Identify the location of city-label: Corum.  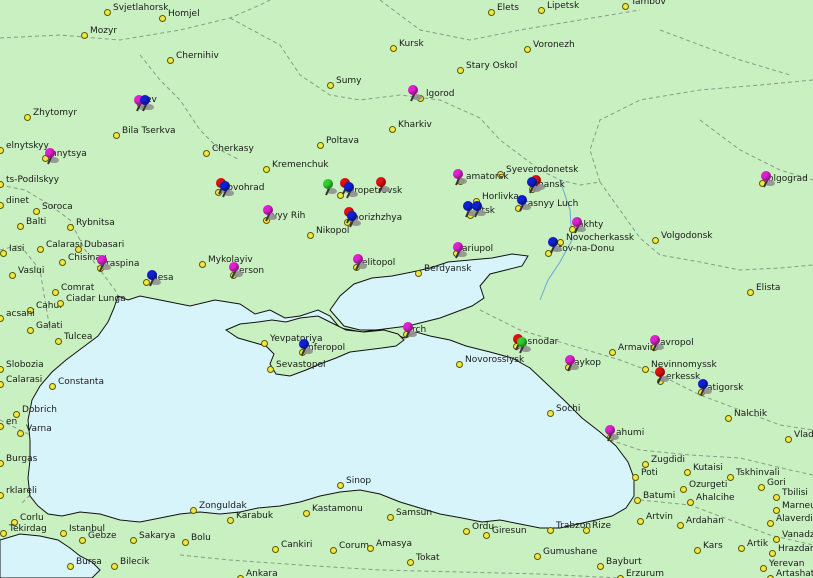
(354, 546).